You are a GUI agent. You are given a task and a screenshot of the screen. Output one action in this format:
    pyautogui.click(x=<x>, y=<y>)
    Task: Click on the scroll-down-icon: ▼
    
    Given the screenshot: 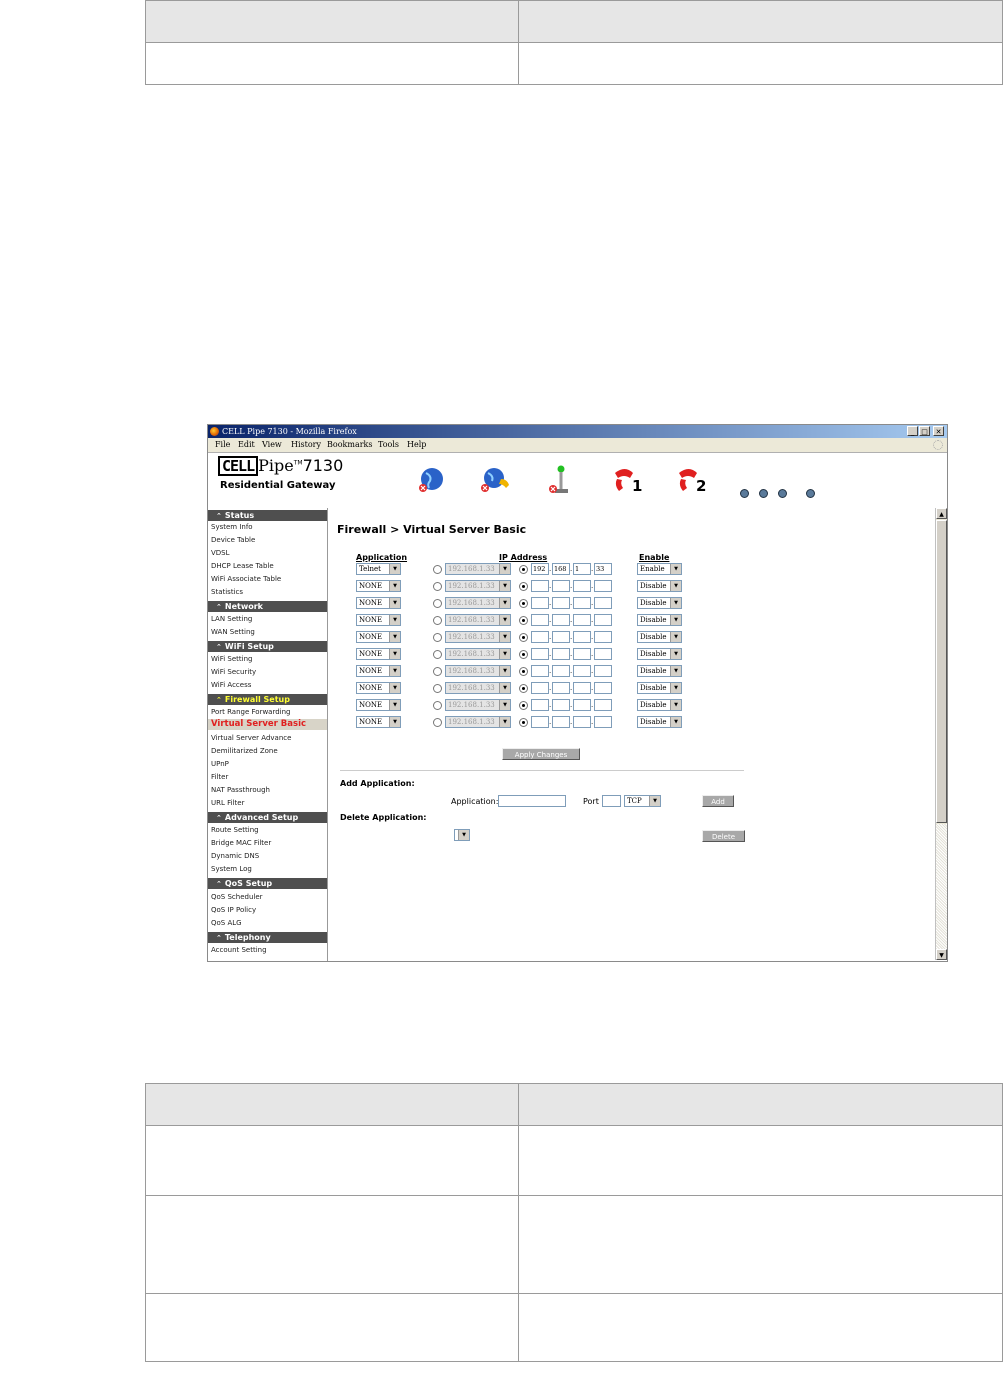 What is the action you would take?
    pyautogui.click(x=941, y=954)
    